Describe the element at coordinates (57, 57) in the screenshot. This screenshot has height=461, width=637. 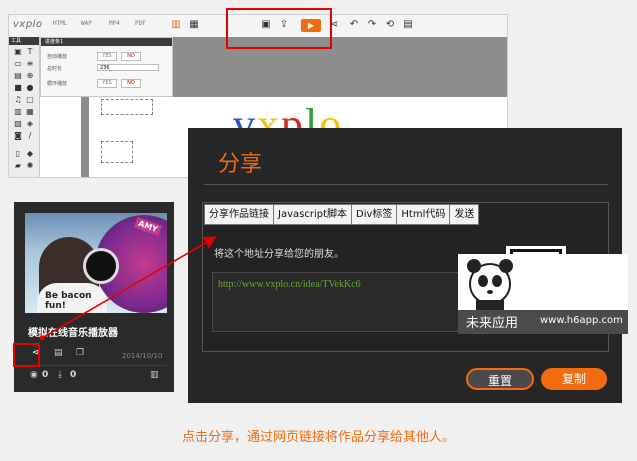
I see `autoplay-label: 自动播放` at that location.